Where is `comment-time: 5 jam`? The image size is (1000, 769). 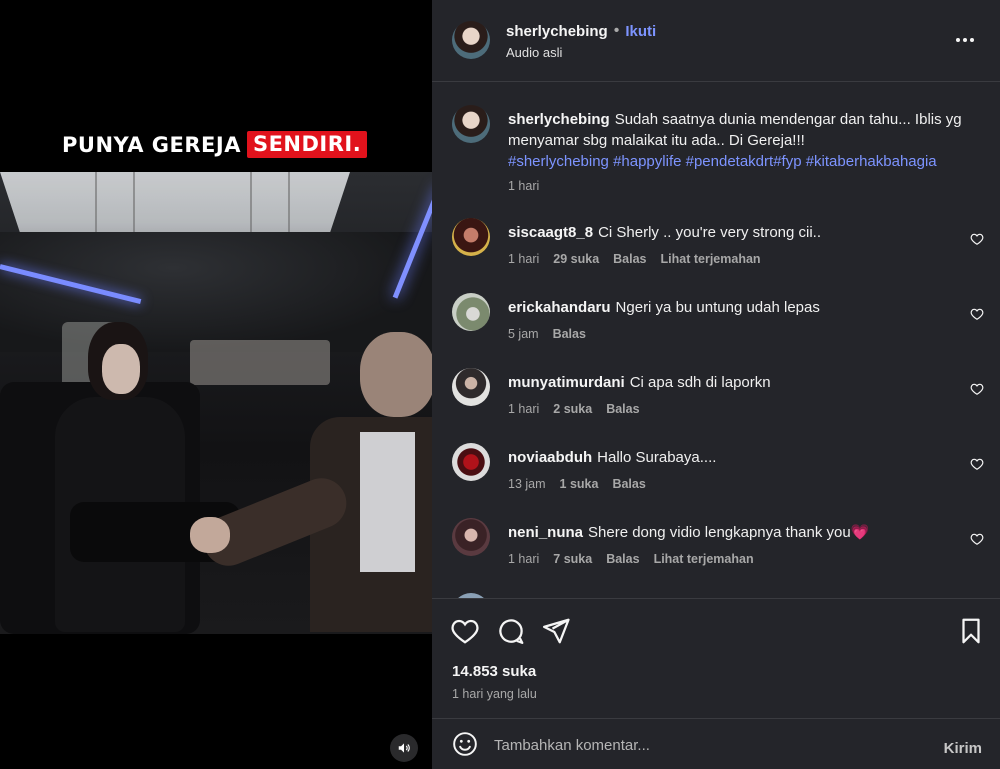 comment-time: 5 jam is located at coordinates (523, 334).